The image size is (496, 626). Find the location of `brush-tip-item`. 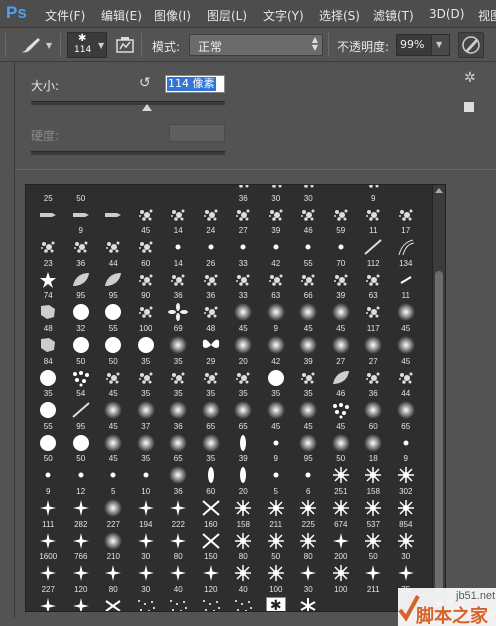

brush-tip-item is located at coordinates (113, 220).